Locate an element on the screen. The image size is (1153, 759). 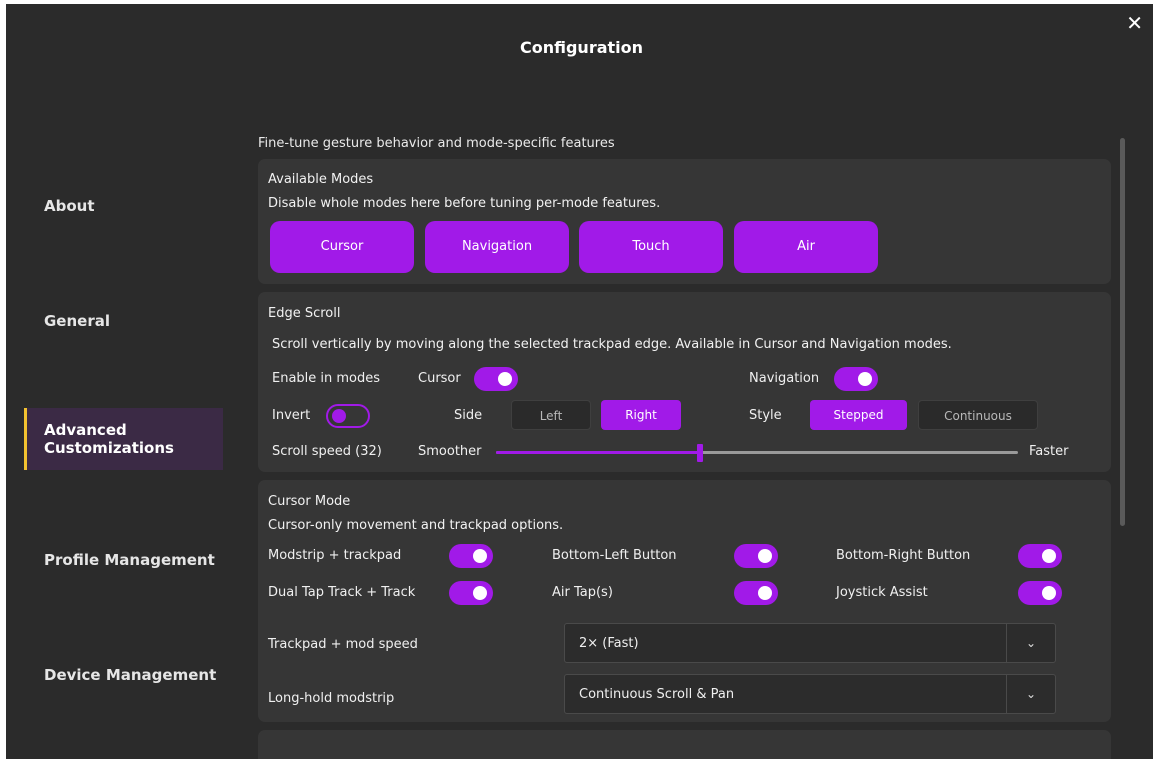
bottom-right-button-label: Bottom-Right Button is located at coordinates (903, 555).